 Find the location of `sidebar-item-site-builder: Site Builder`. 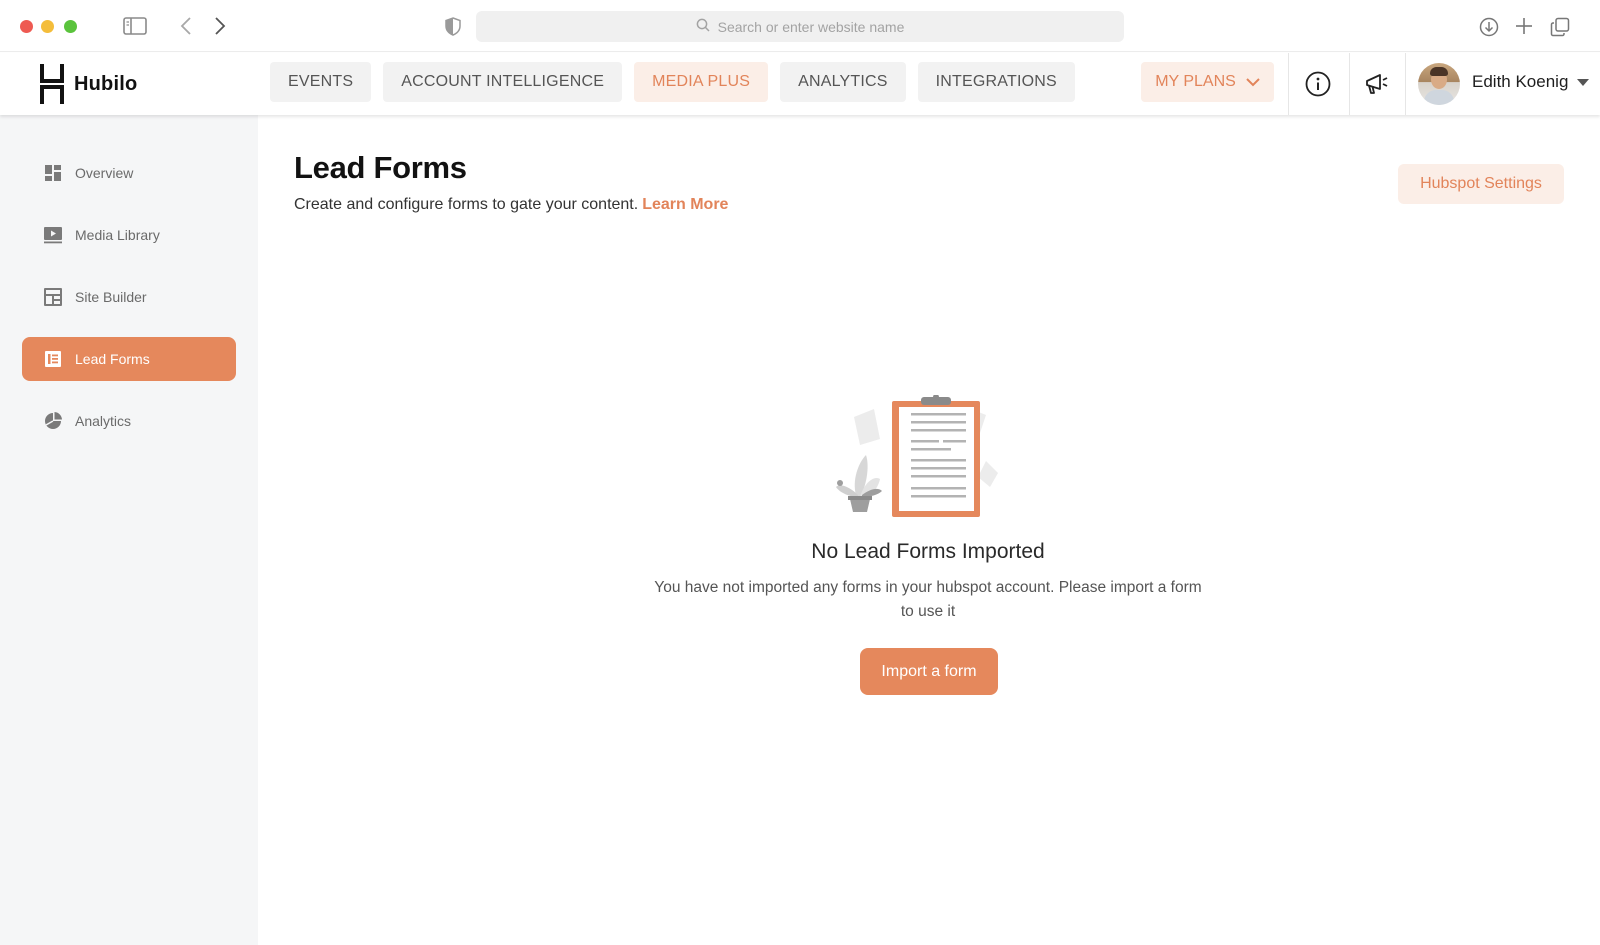

sidebar-item-site-builder: Site Builder is located at coordinates (129, 297).